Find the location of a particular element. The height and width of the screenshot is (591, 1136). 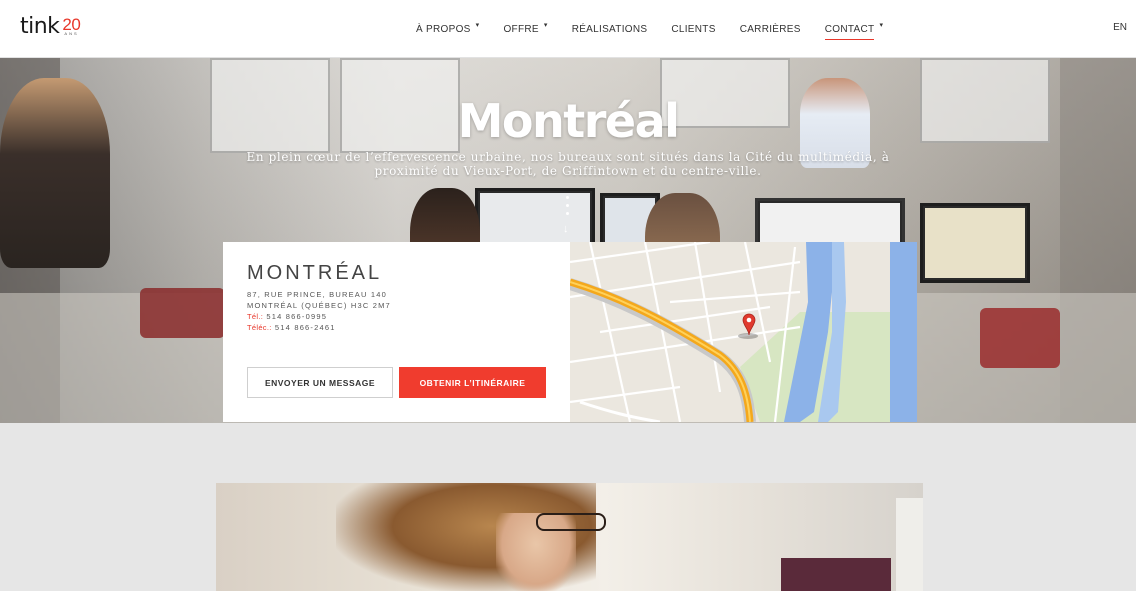

nav-label: À PROPOS is located at coordinates (443, 29).